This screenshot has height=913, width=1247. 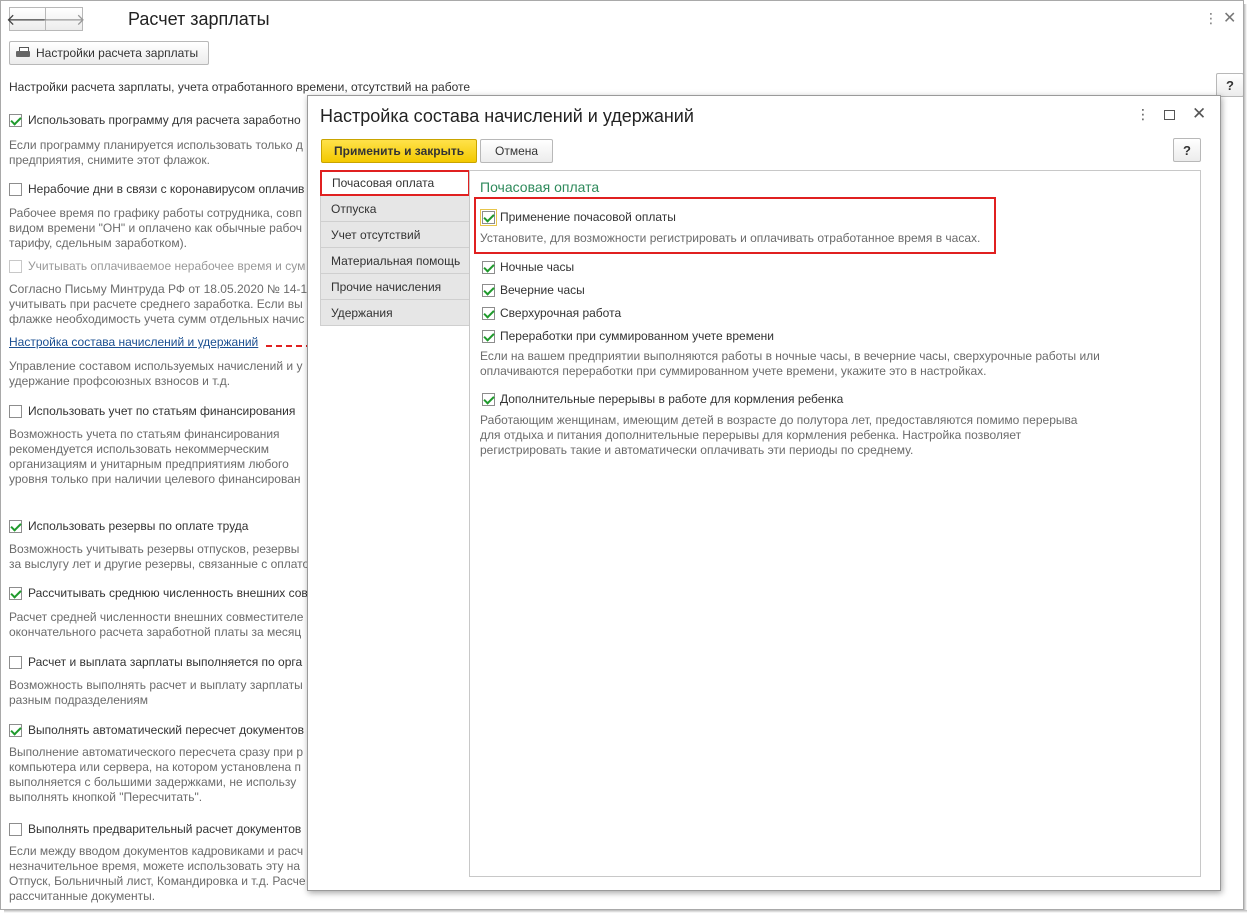 I want to click on forward-button: 🡒, so click(x=64, y=19).